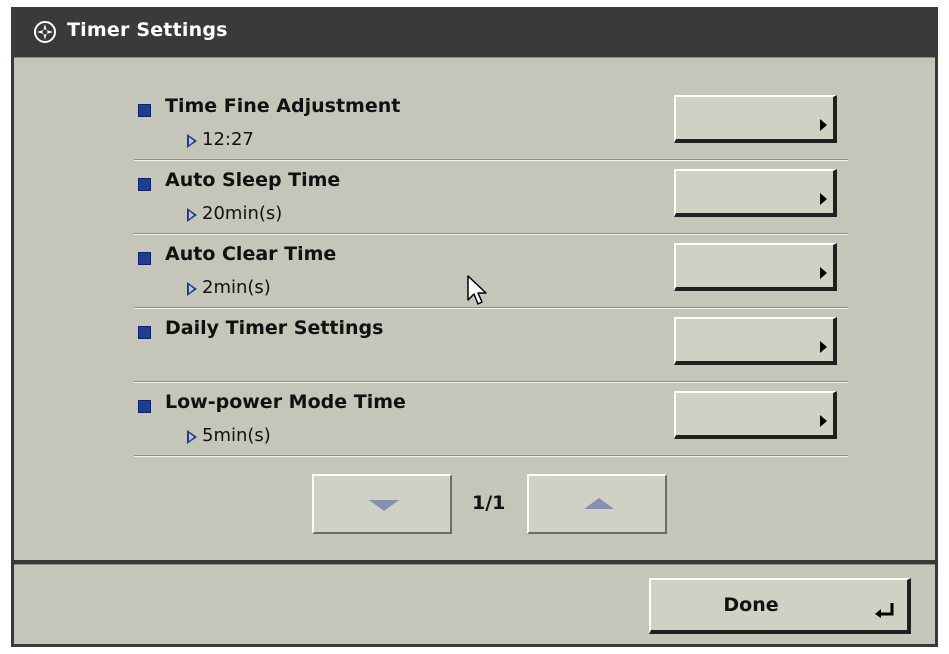  I want to click on triangle-down-icon, so click(384, 505).